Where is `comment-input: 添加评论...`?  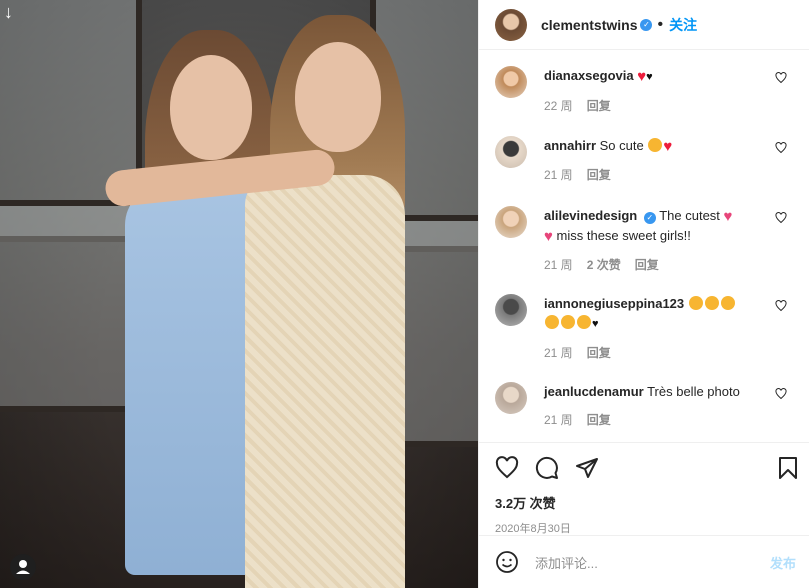 comment-input: 添加评论... is located at coordinates (652, 562).